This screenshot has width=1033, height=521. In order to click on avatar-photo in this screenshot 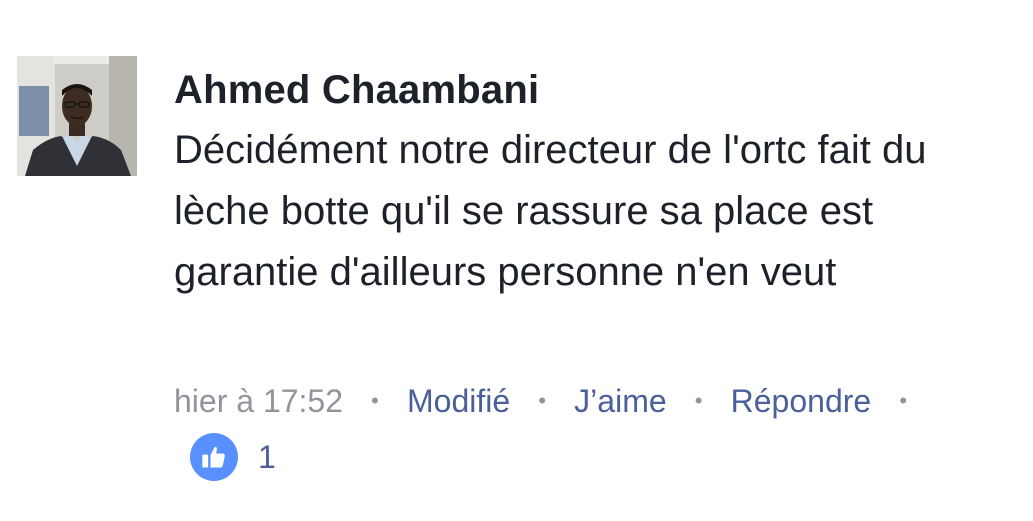, I will do `click(77, 116)`.